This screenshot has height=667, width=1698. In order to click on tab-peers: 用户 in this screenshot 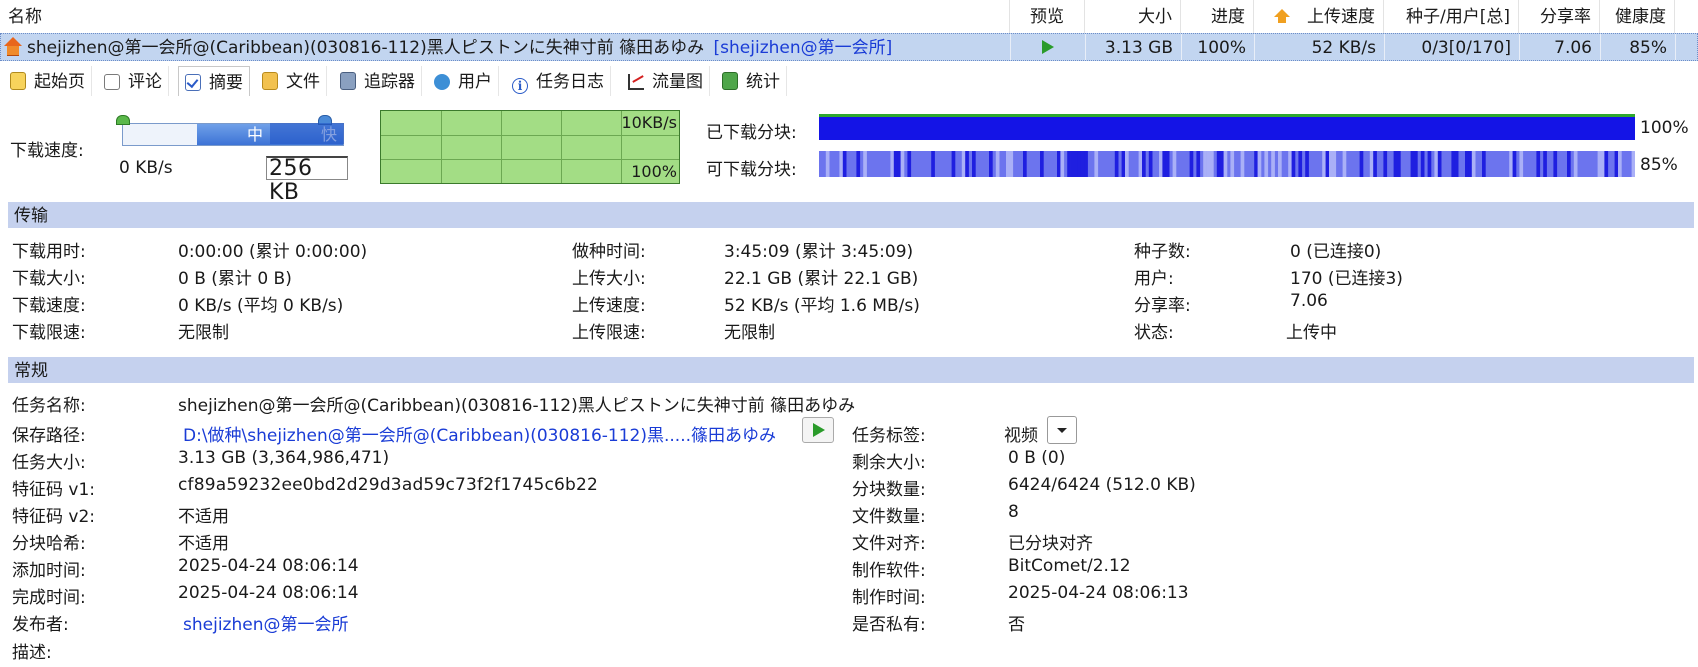, I will do `click(463, 81)`.